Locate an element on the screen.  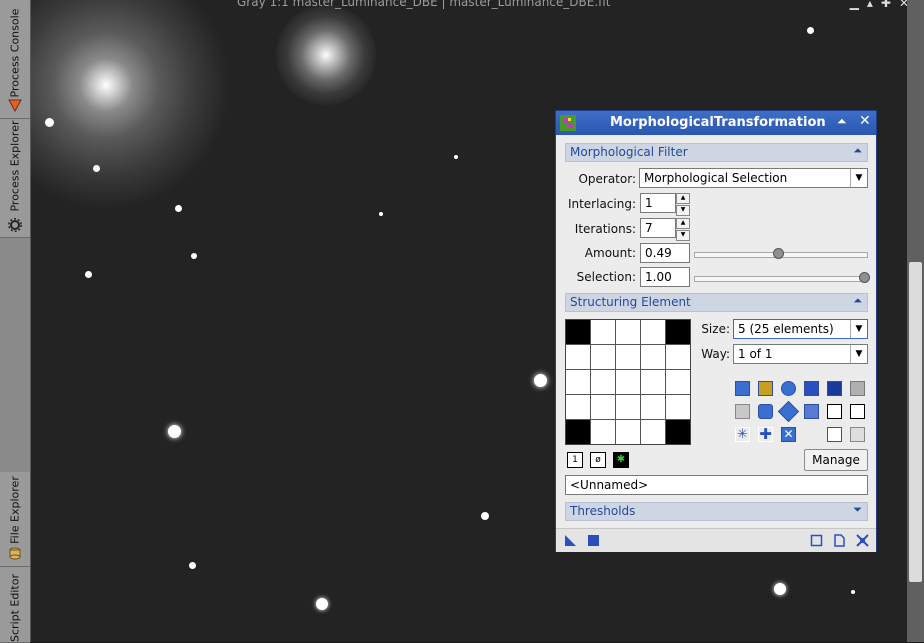
maximize-icon: ✚ is located at coordinates (886, 5).